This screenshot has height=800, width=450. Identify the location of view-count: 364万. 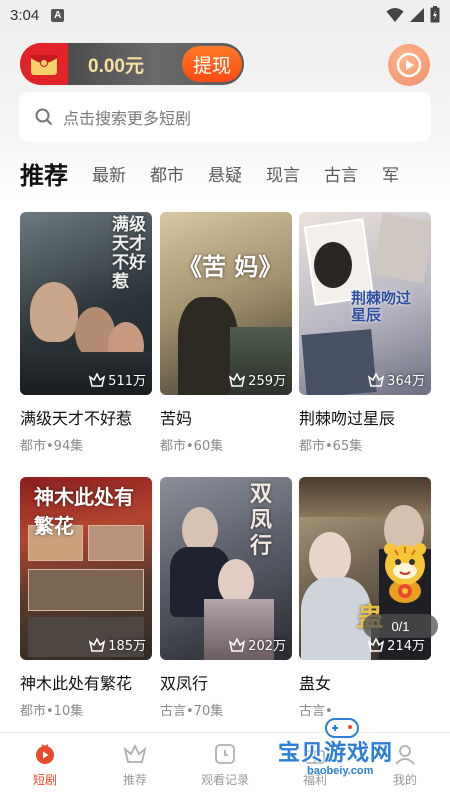
(396, 379).